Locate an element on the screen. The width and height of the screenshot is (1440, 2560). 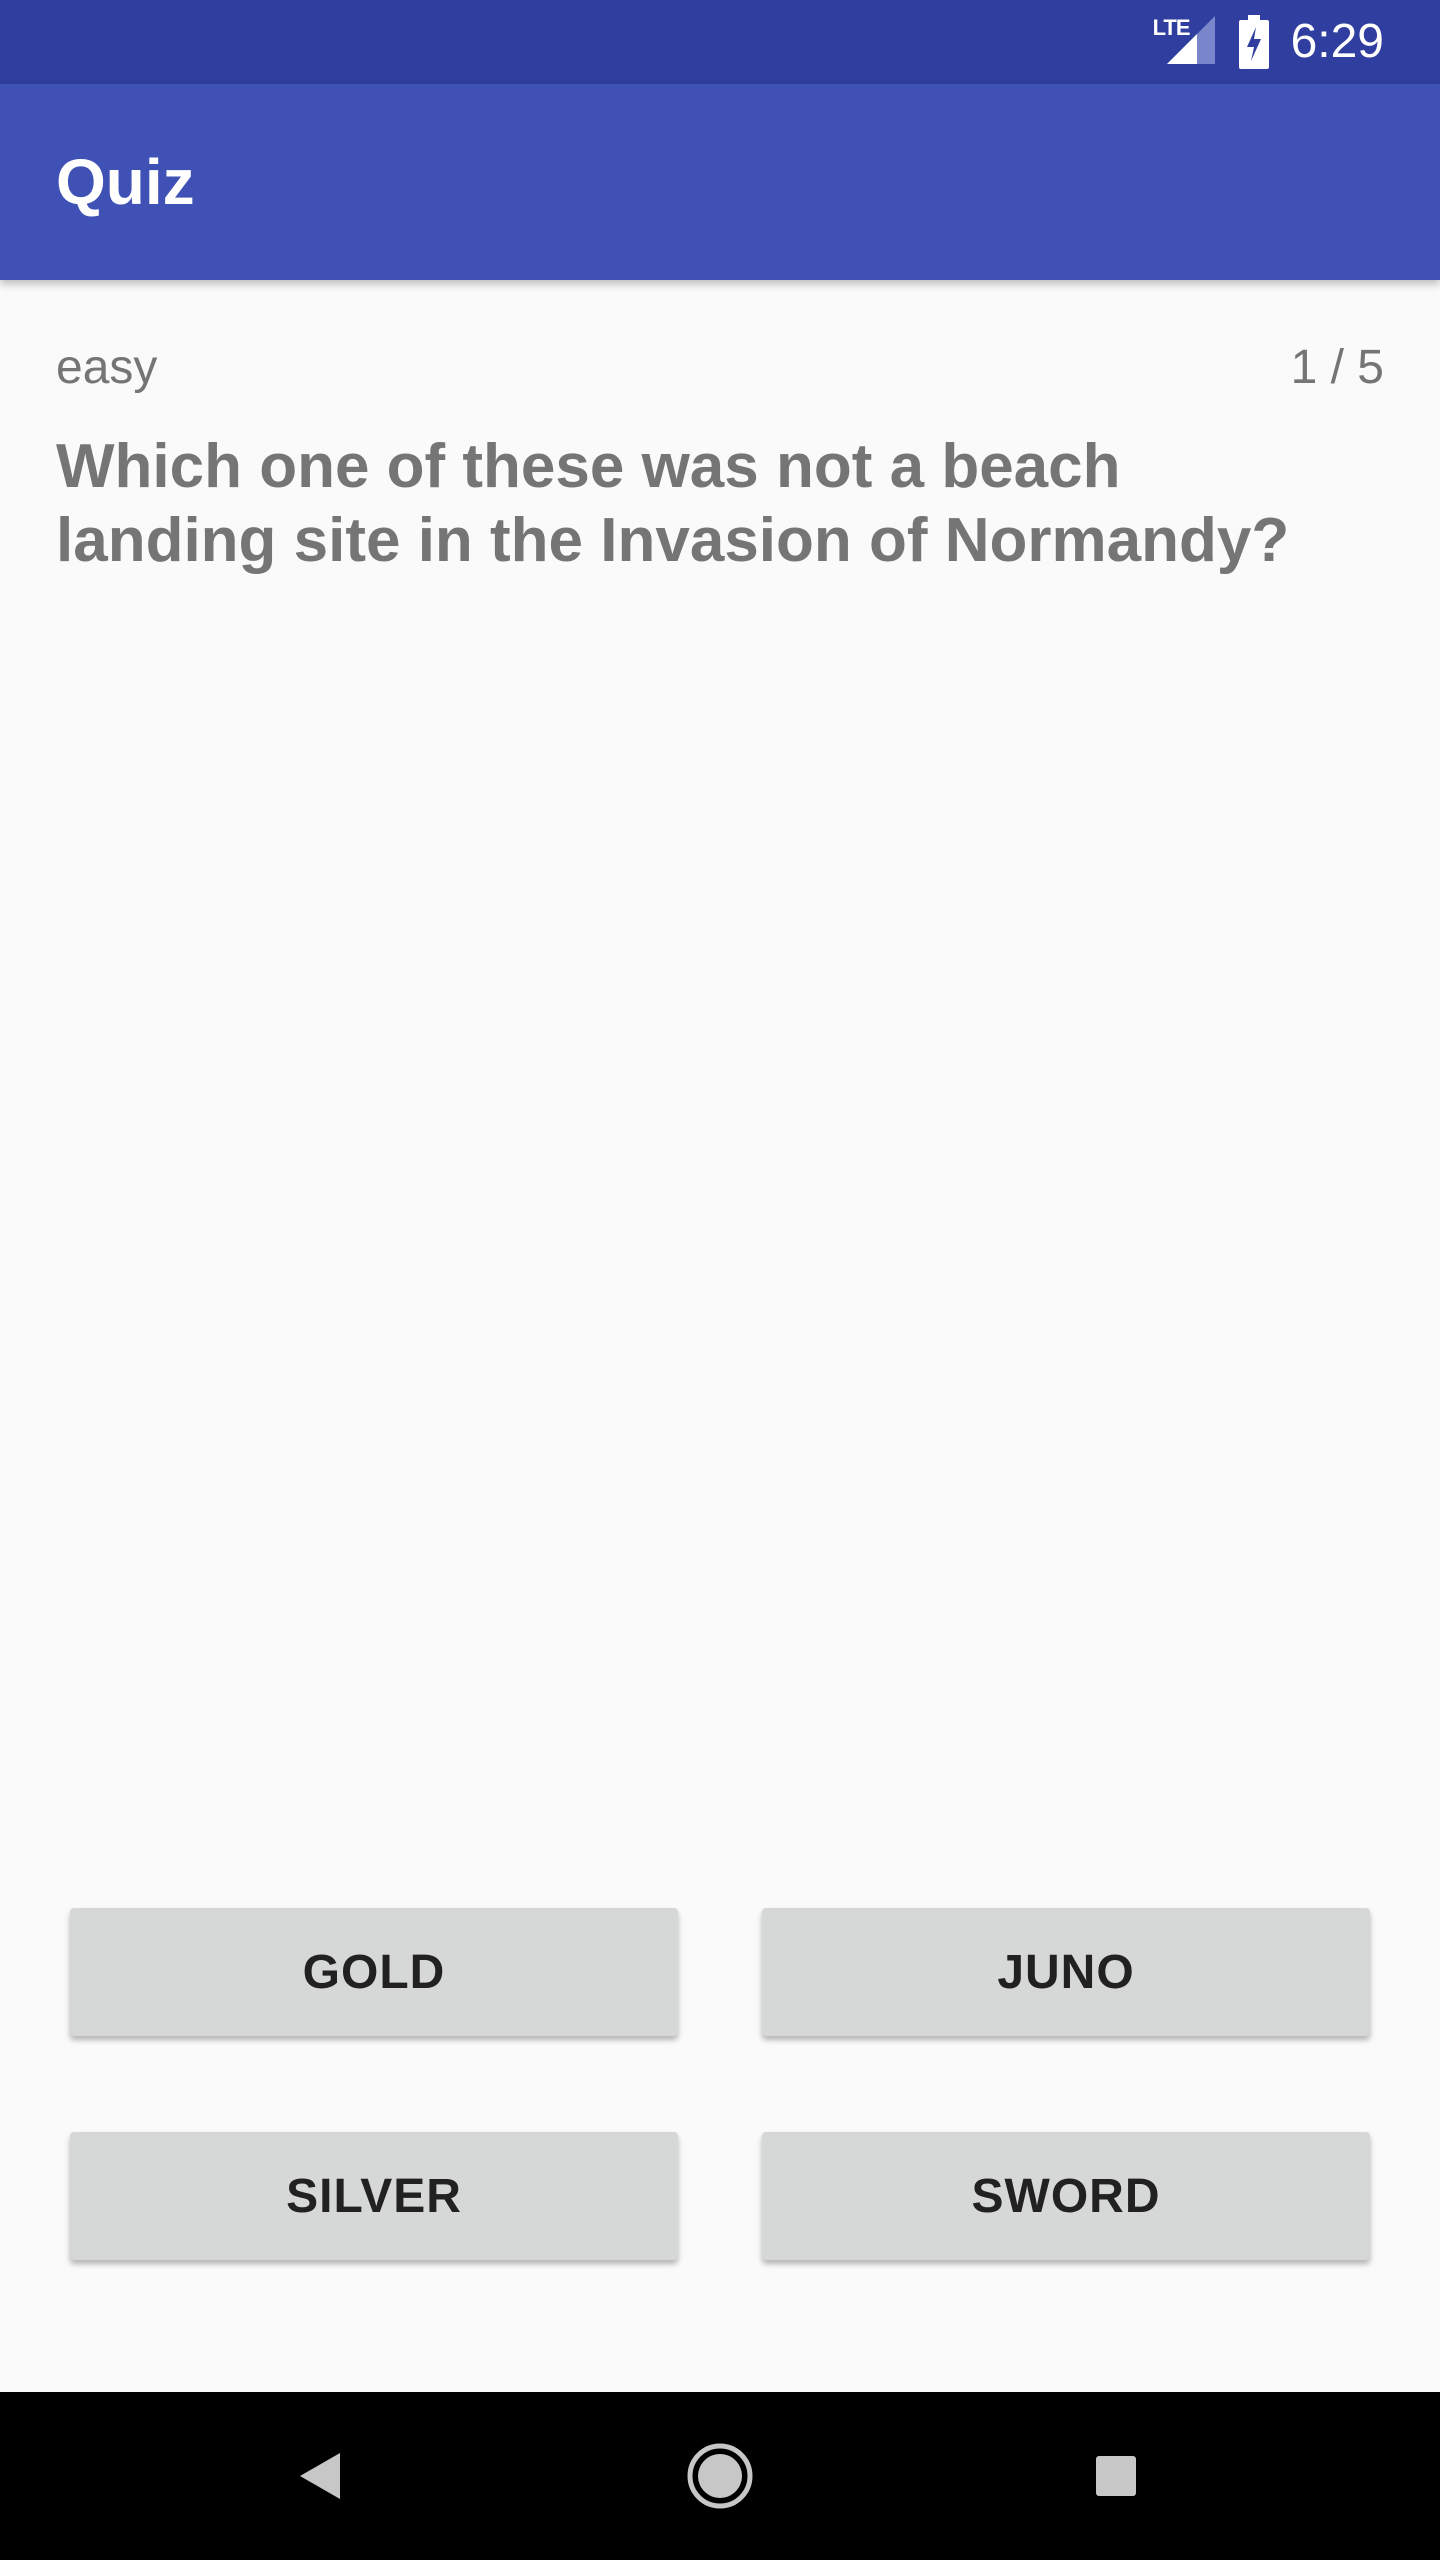
answer-button-silver: SILVER is located at coordinates (374, 2196).